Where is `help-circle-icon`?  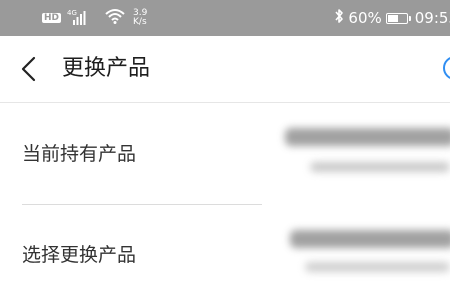 help-circle-icon is located at coordinates (446, 68).